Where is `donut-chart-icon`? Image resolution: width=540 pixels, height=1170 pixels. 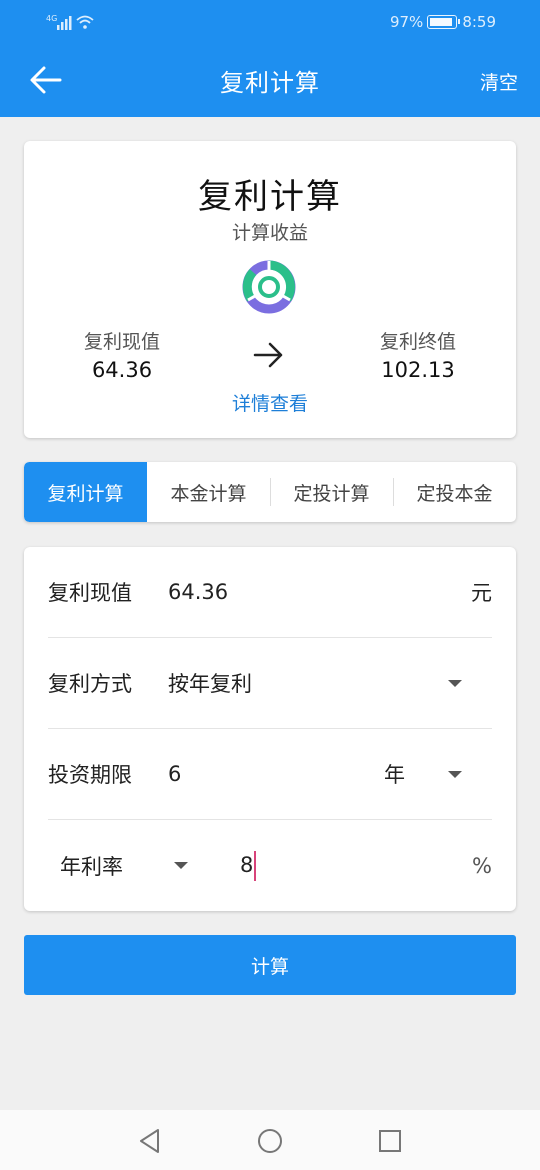 donut-chart-icon is located at coordinates (269, 287).